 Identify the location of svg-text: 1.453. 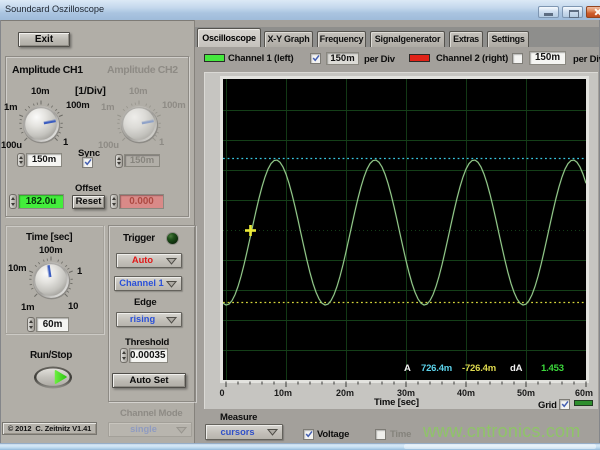
(552, 368).